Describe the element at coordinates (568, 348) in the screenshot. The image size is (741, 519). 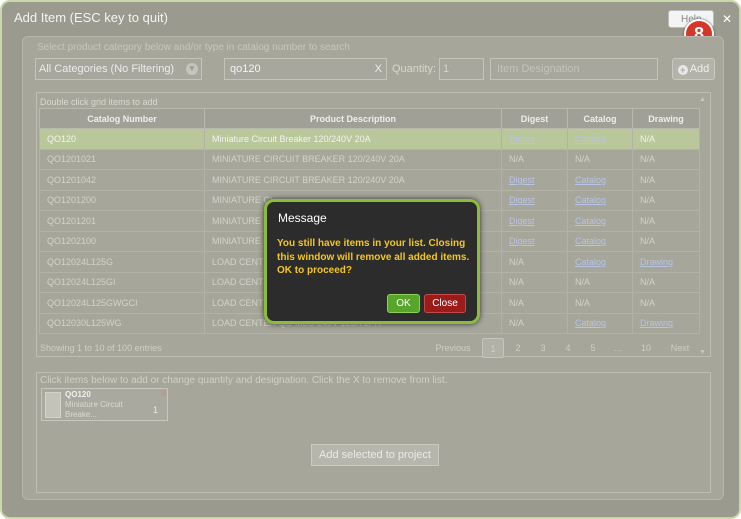
I see `pager-page-4: 4` at that location.